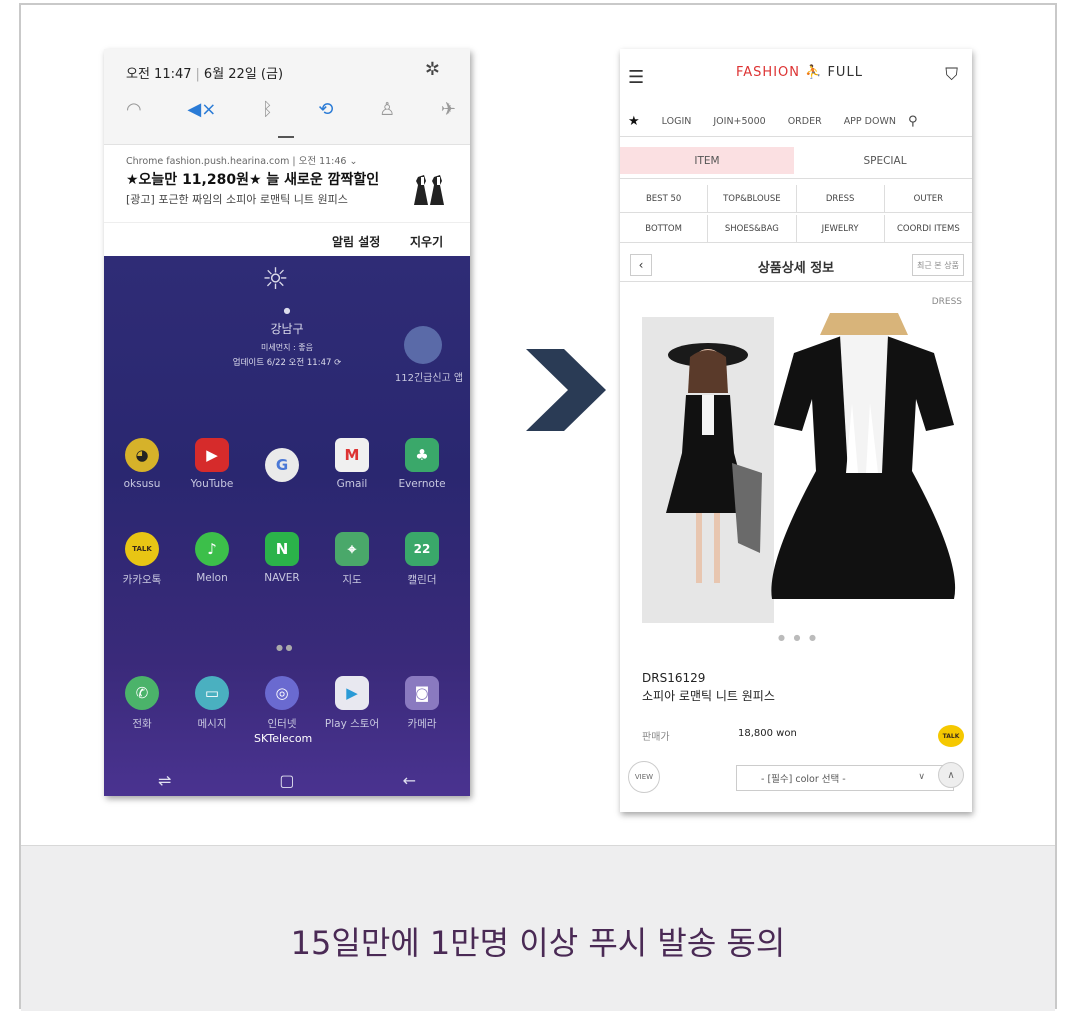 Image resolution: width=1066 pixels, height=1011 pixels. What do you see at coordinates (870, 121) in the screenshot?
I see `app-down-link: APP DOWN` at bounding box center [870, 121].